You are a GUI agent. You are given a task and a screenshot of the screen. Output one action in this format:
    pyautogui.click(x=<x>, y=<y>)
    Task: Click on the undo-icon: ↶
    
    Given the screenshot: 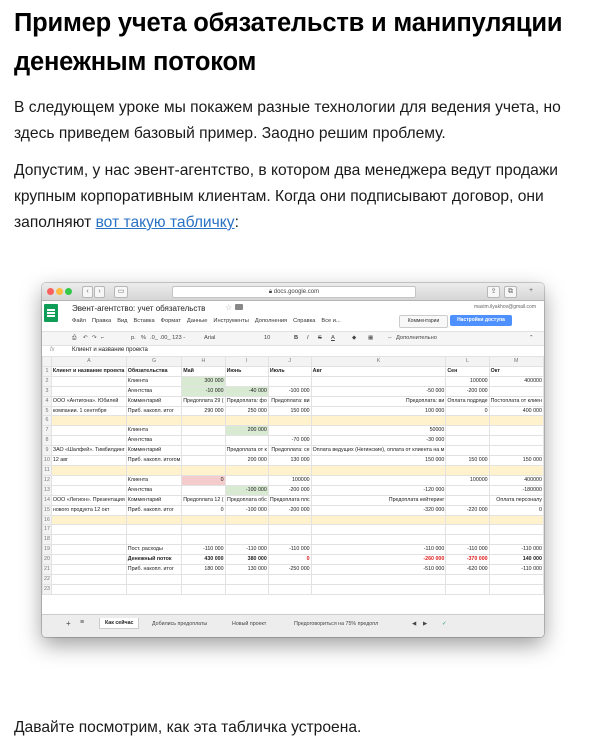 What is the action you would take?
    pyautogui.click(x=85, y=338)
    